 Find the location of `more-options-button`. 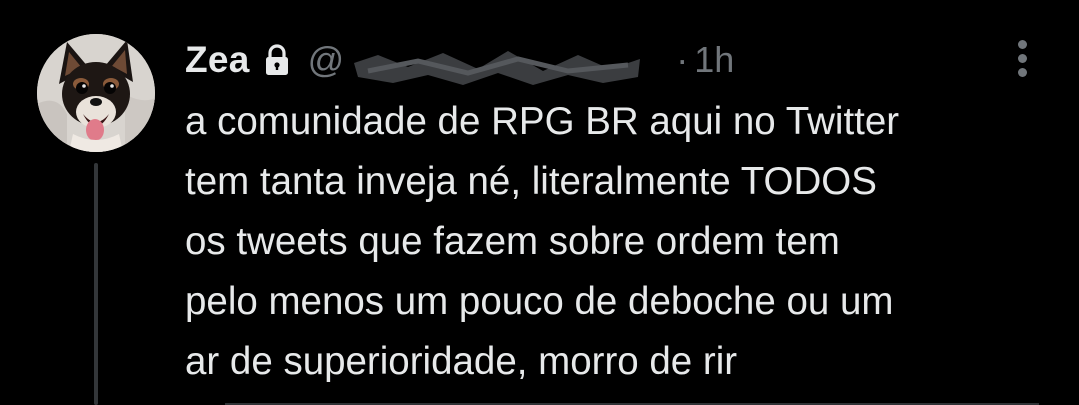

more-options-button is located at coordinates (1022, 61).